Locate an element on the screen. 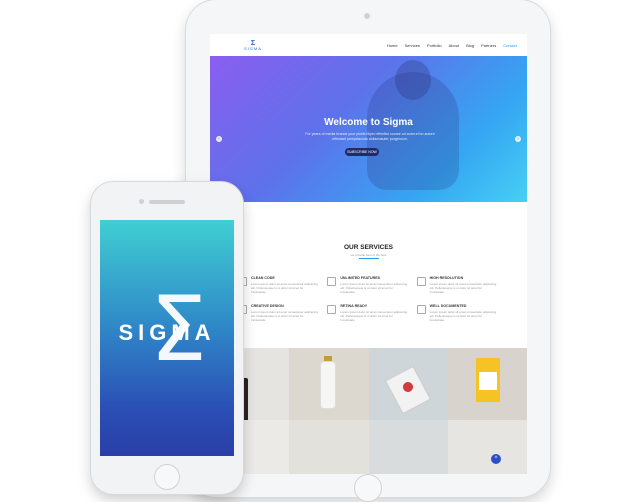 The width and height of the screenshot is (620, 502). hero-person-image is located at coordinates (413, 131).